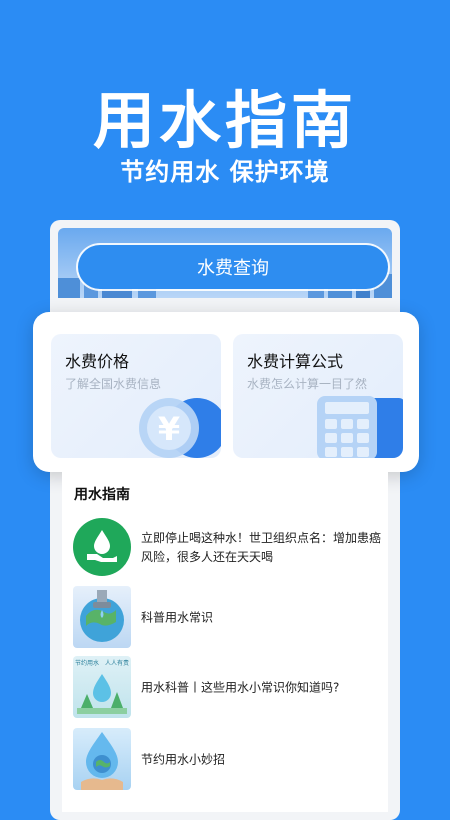 Image resolution: width=450 pixels, height=820 pixels. What do you see at coordinates (261, 547) in the screenshot?
I see `item-text: 立即停止喝这种水！世卫组织点名：增加患癌风险，很多人还在天天喝` at bounding box center [261, 547].